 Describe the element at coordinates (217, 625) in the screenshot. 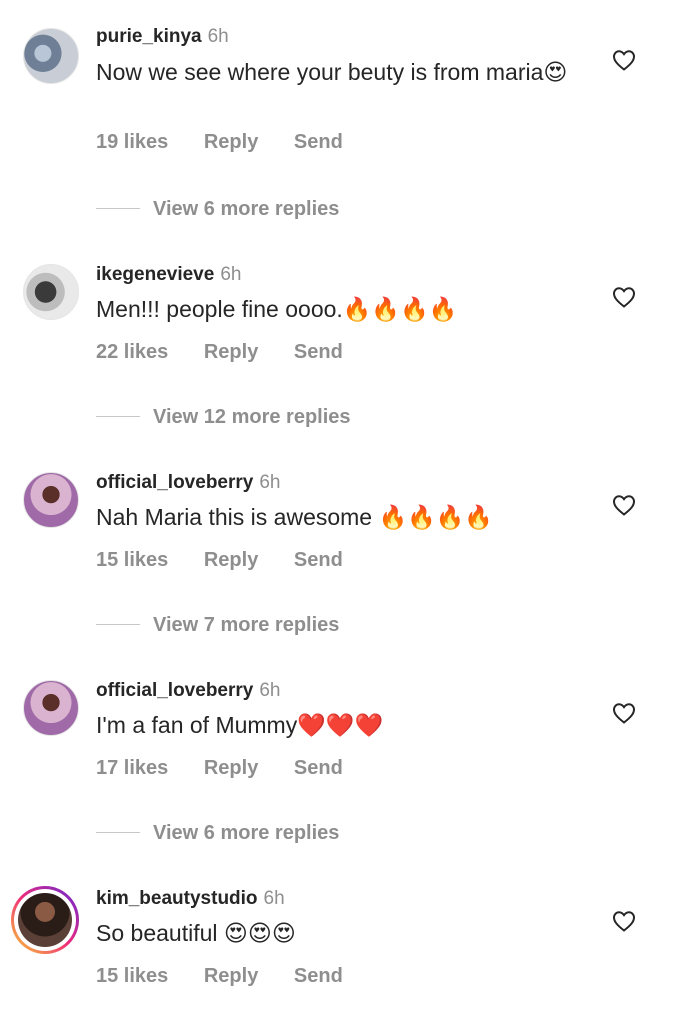

I see `view-more-replies: View 7 more replies` at that location.